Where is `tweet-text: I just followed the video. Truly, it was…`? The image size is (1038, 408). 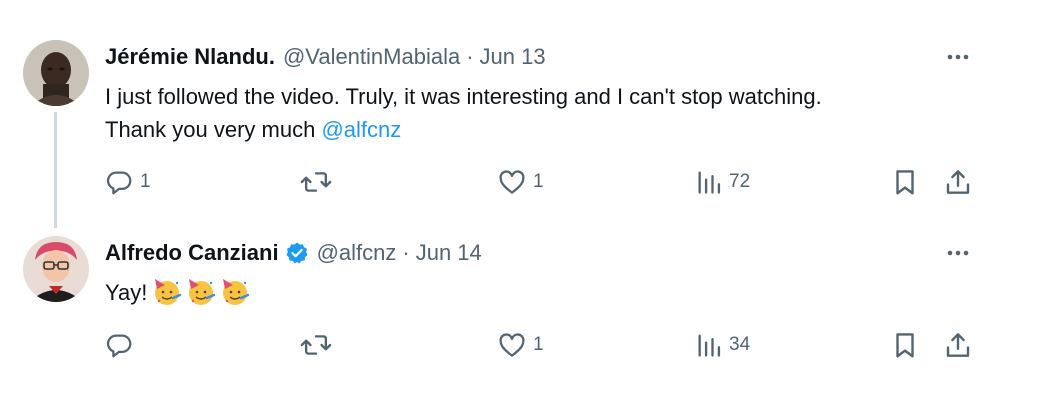
tweet-text: I just followed the video. Truly, it was… is located at coordinates (545, 113).